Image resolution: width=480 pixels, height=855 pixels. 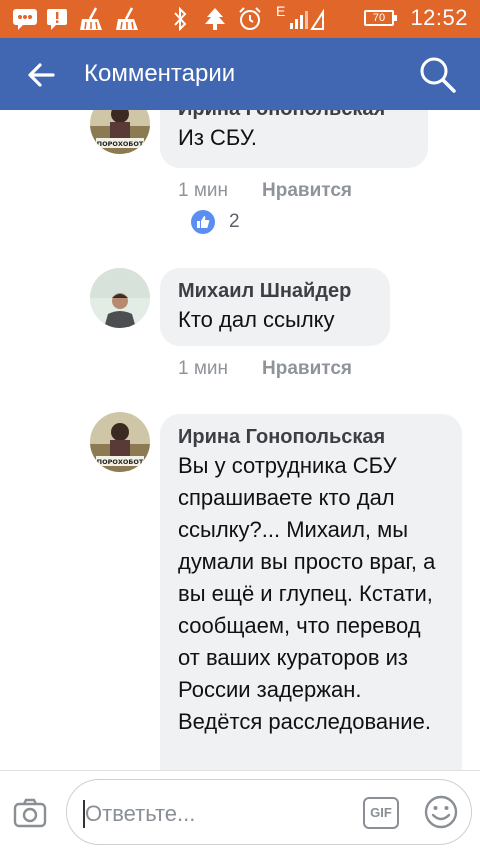 I want to click on status-bar: E 70 12:52, so click(x=240, y=19).